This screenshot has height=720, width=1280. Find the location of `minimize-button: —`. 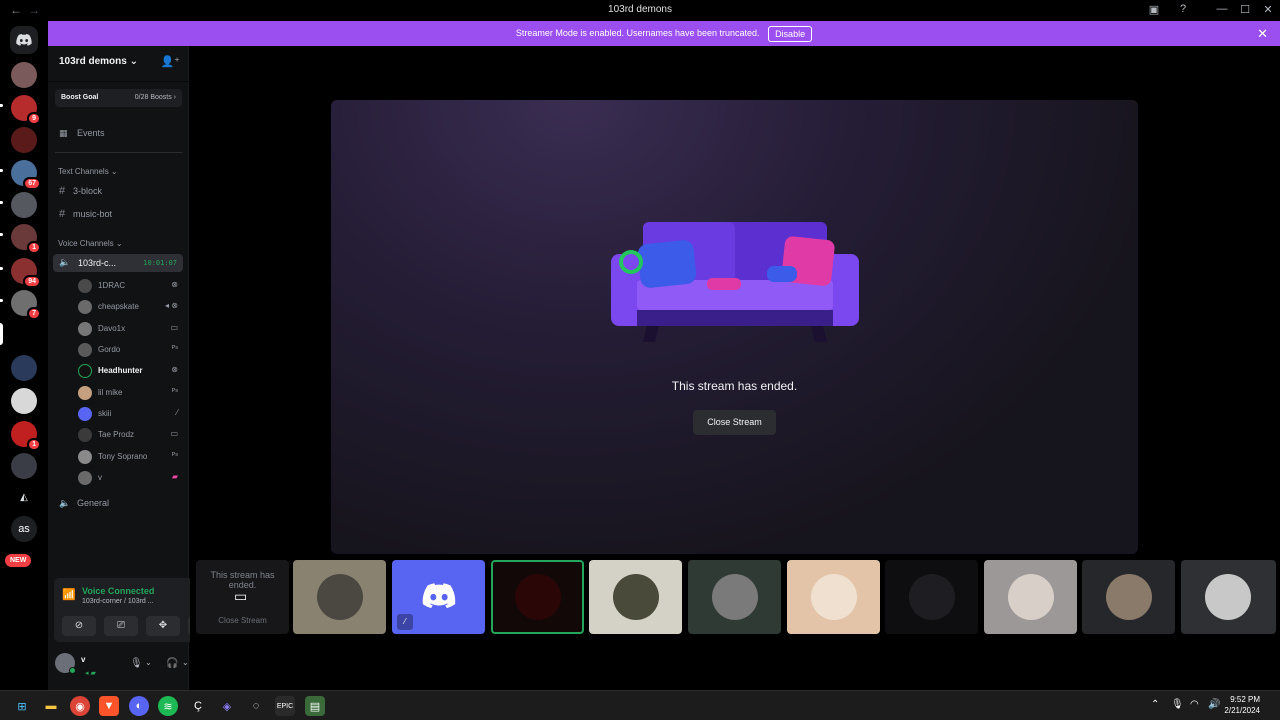

minimize-button: — is located at coordinates (1222, 9).